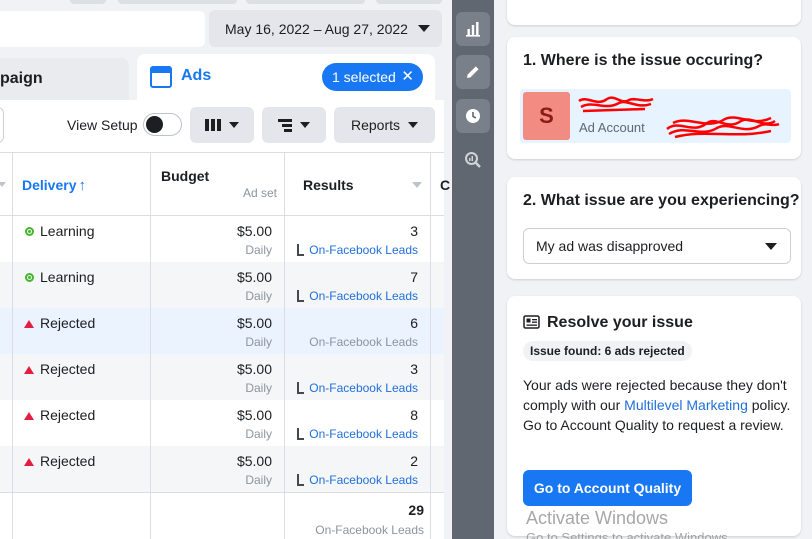 The image size is (812, 539). Describe the element at coordinates (2, 125) in the screenshot. I see `toolbar-button-stub` at that location.